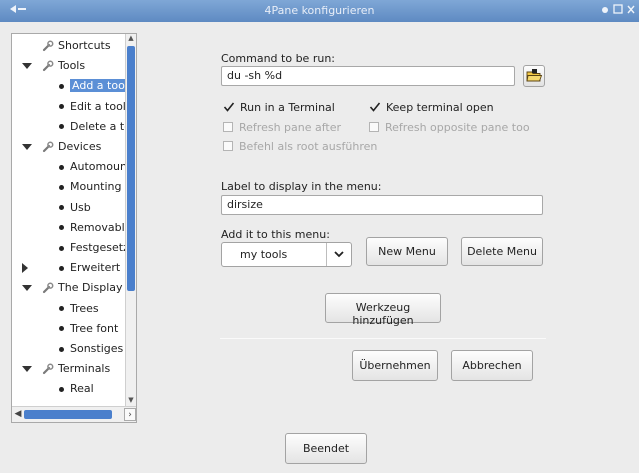 The width and height of the screenshot is (639, 473). I want to click on chevron-down-icon, so click(338, 254).